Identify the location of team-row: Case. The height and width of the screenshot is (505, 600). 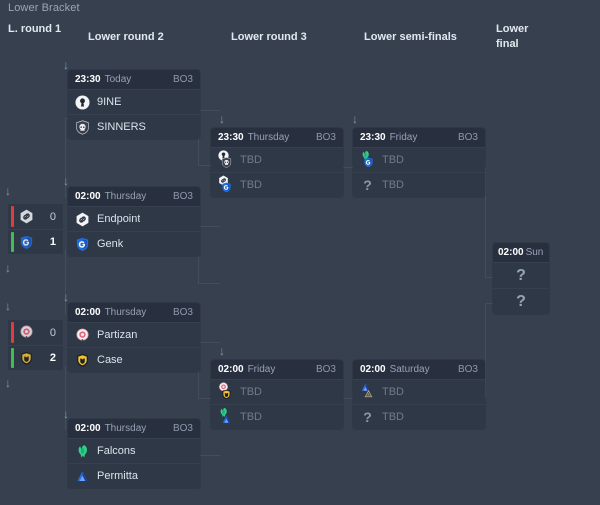
(134, 359).